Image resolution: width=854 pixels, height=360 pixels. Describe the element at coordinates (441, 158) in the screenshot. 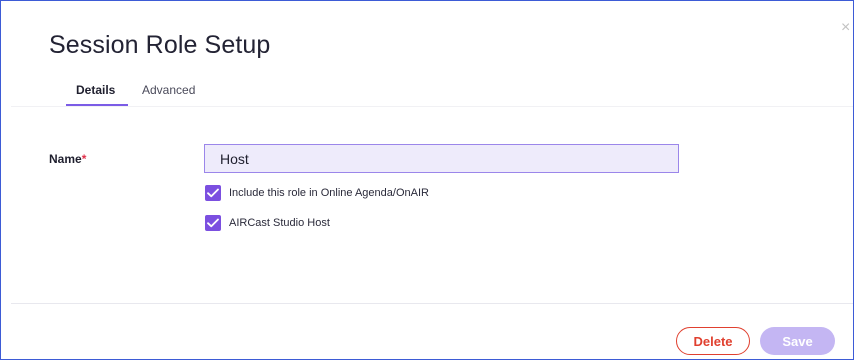

I see `name-input` at that location.